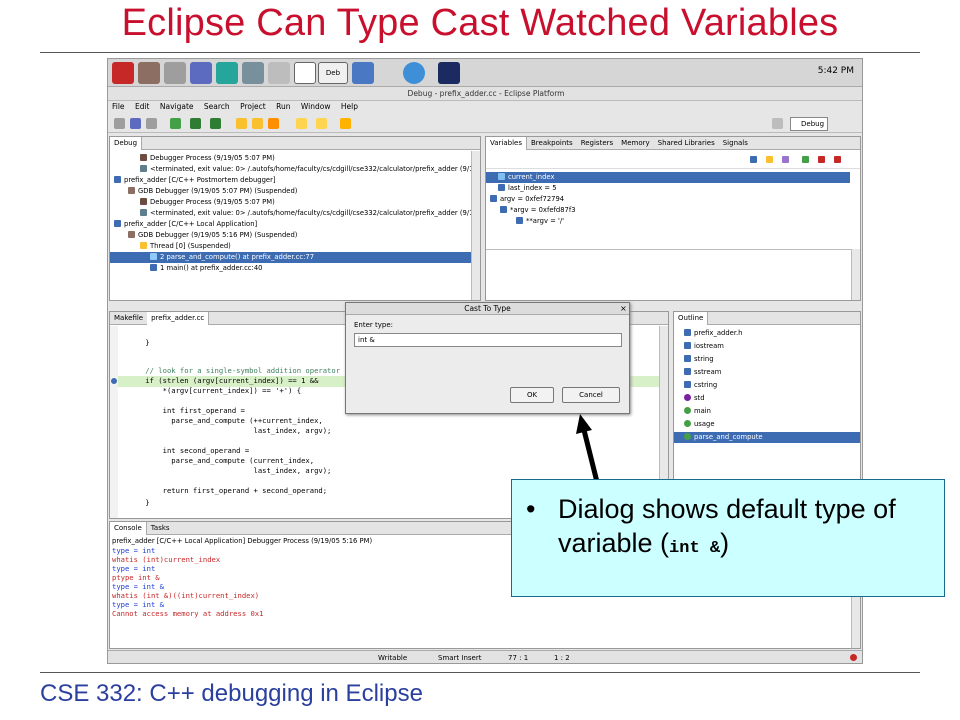 The image size is (960, 720). What do you see at coordinates (231, 693) in the screenshot?
I see `slide-footer: CSE 332: C++ debugging in Eclipse` at bounding box center [231, 693].